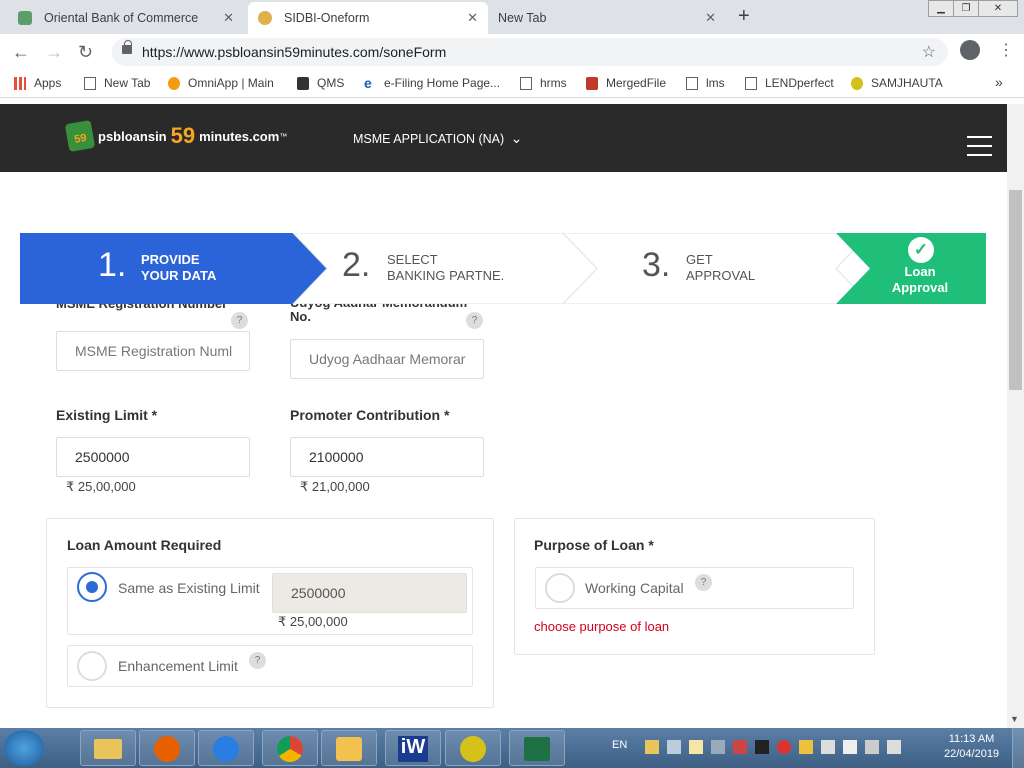 The image size is (1024, 768). Describe the element at coordinates (656, 265) in the screenshot. I see `step-3-number: 3.` at that location.